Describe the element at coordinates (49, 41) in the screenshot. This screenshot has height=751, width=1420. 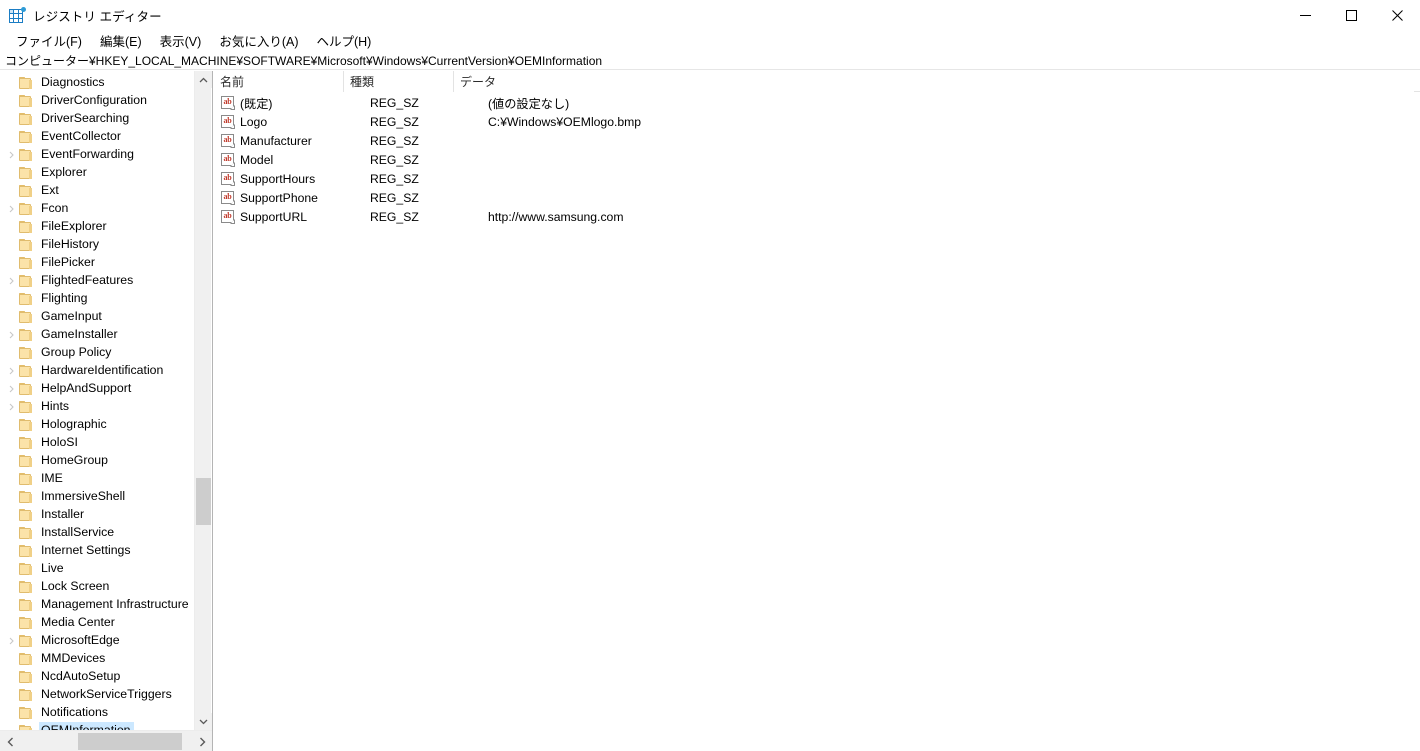
I see `menu-item-0: ファイル(F)` at that location.